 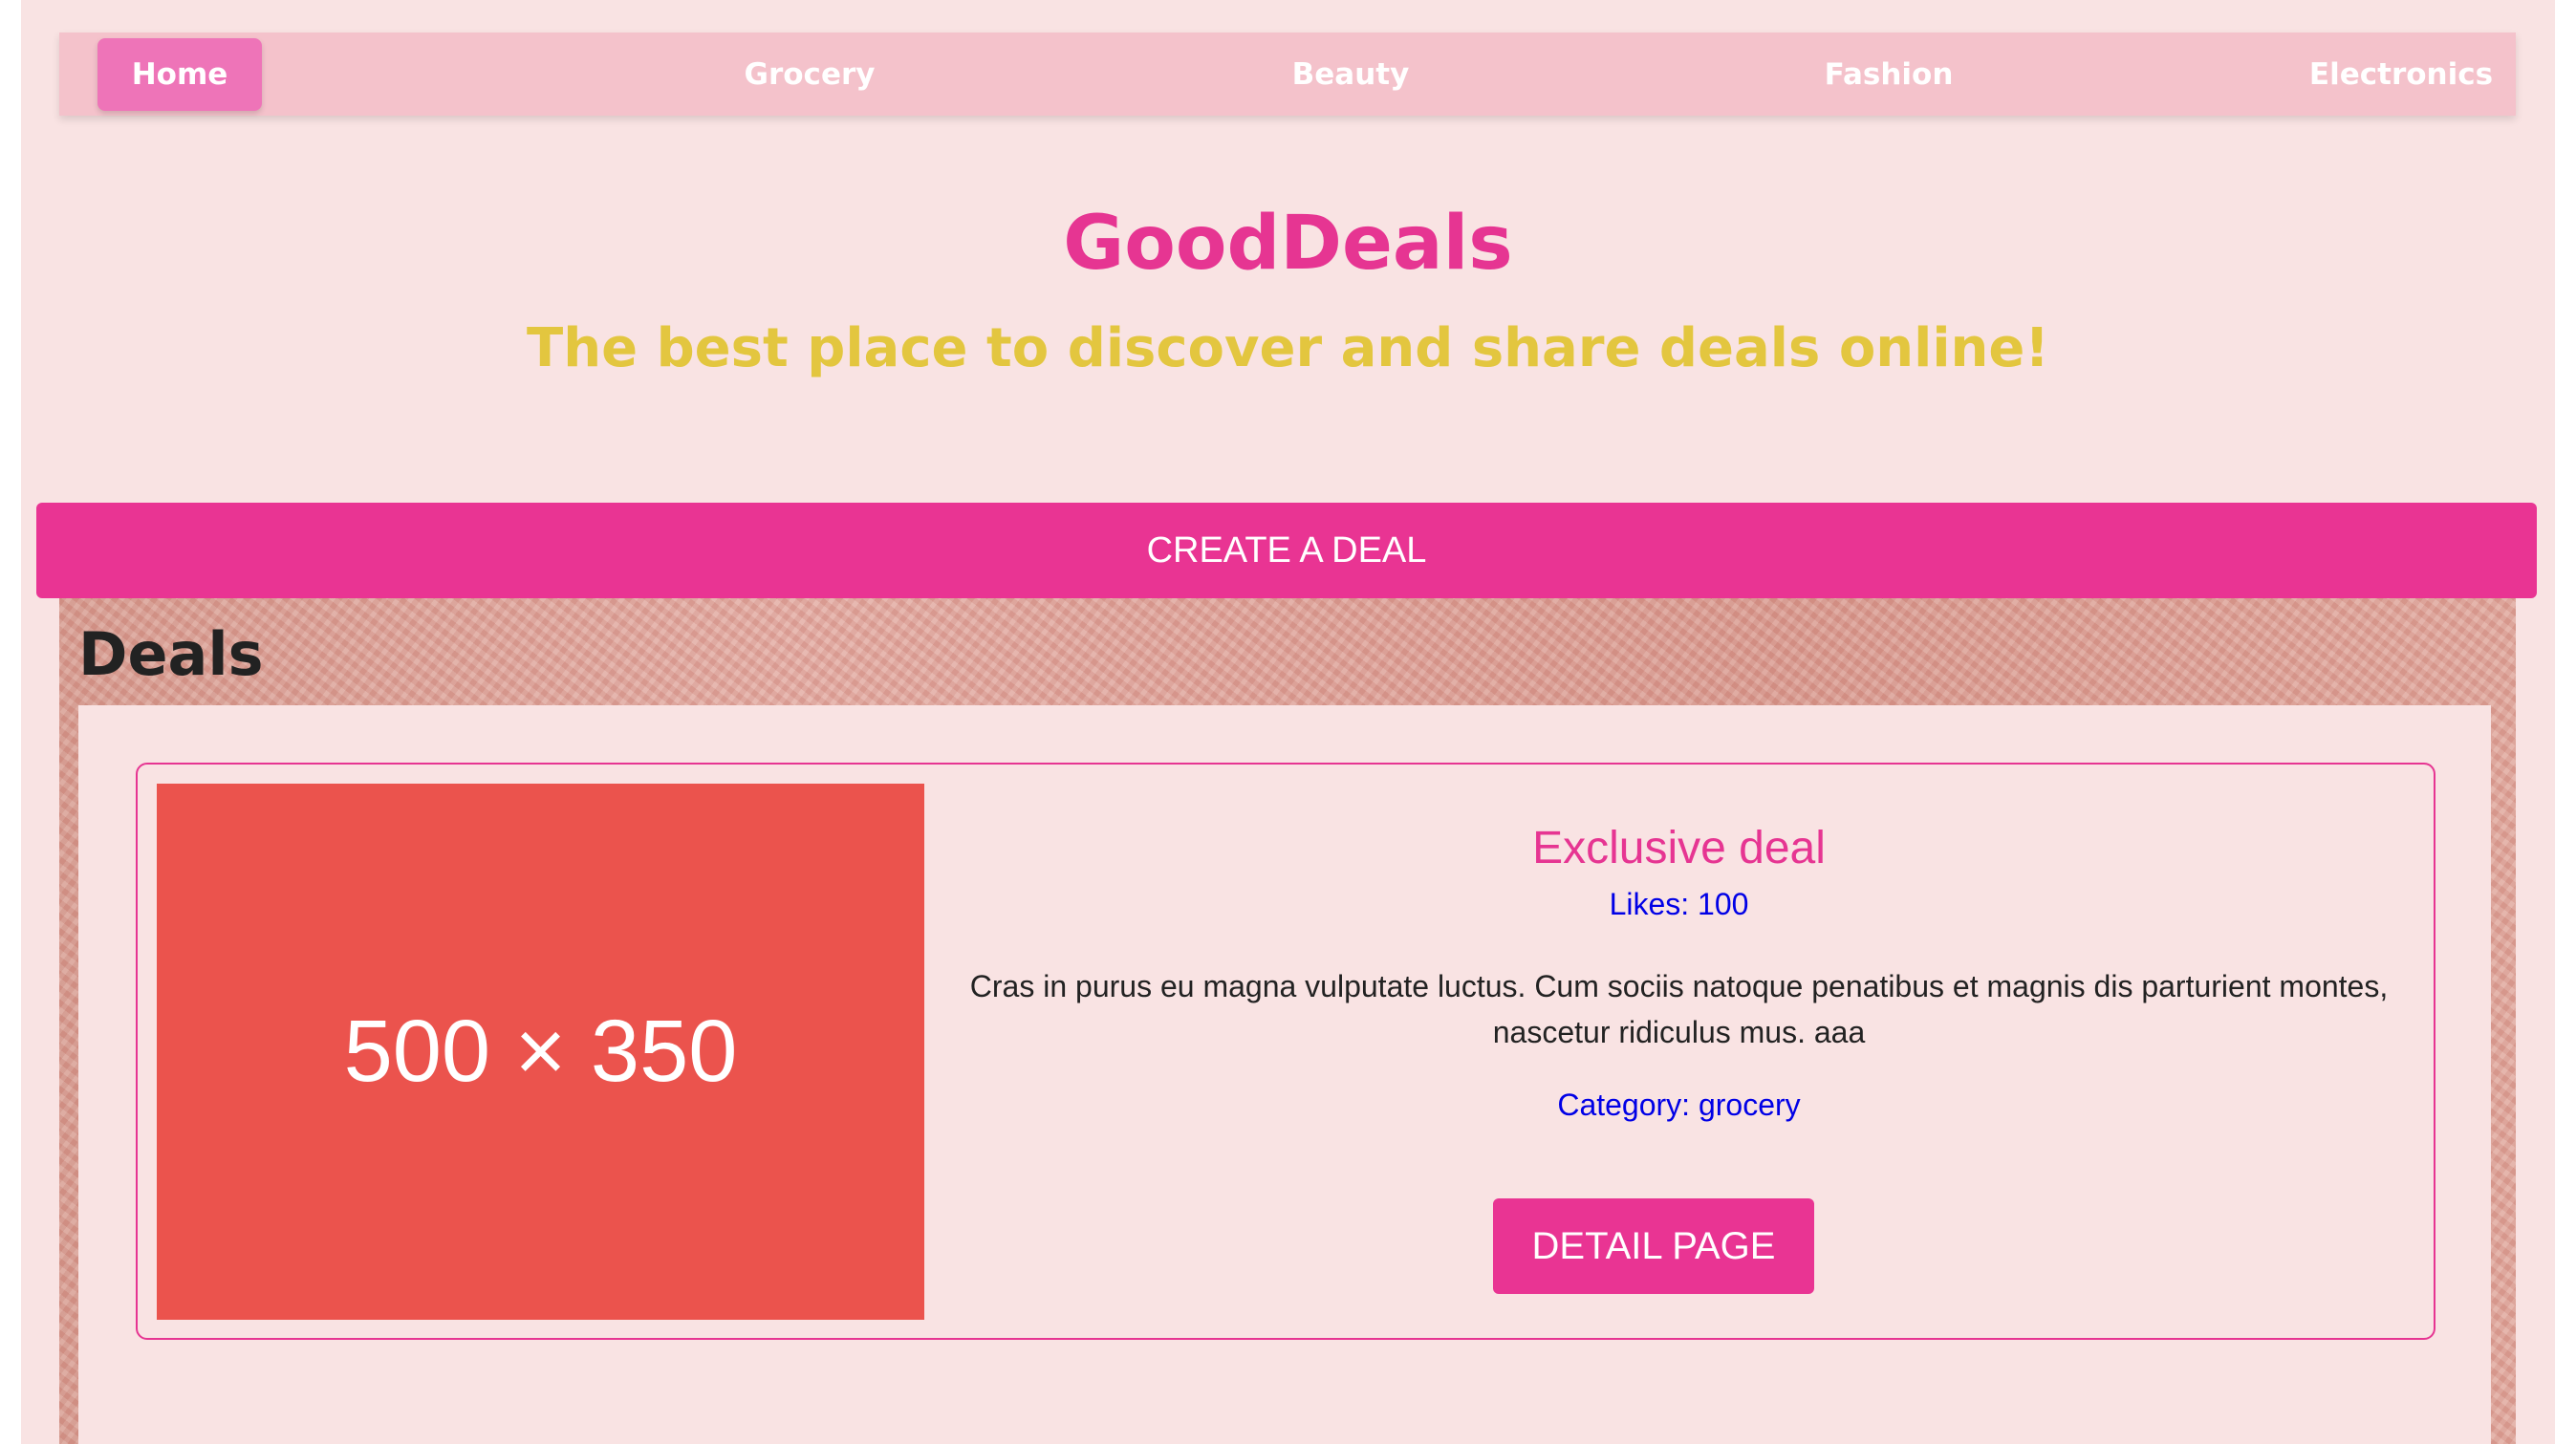 What do you see at coordinates (540, 1052) in the screenshot?
I see `deal-image-placeholder: 500 × 350` at bounding box center [540, 1052].